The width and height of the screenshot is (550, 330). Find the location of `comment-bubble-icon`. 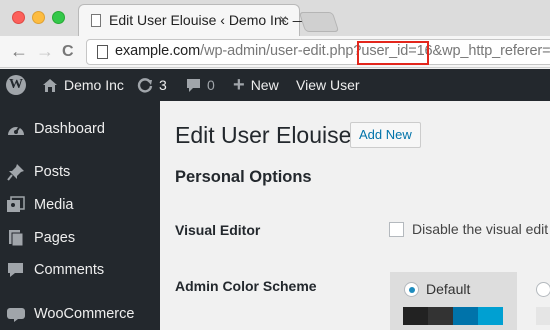

comment-bubble-icon is located at coordinates (193, 85).